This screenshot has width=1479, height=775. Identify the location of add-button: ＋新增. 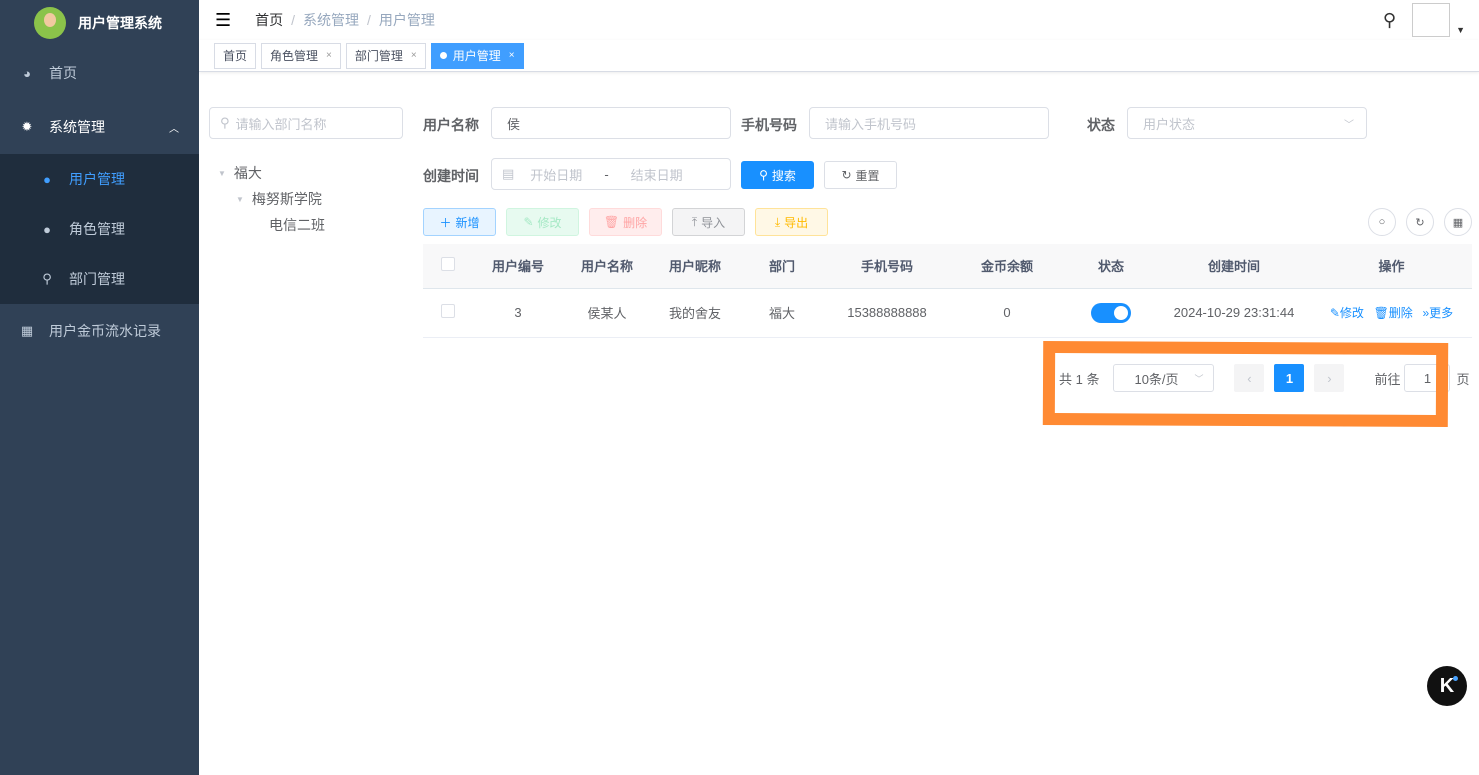
(459, 222).